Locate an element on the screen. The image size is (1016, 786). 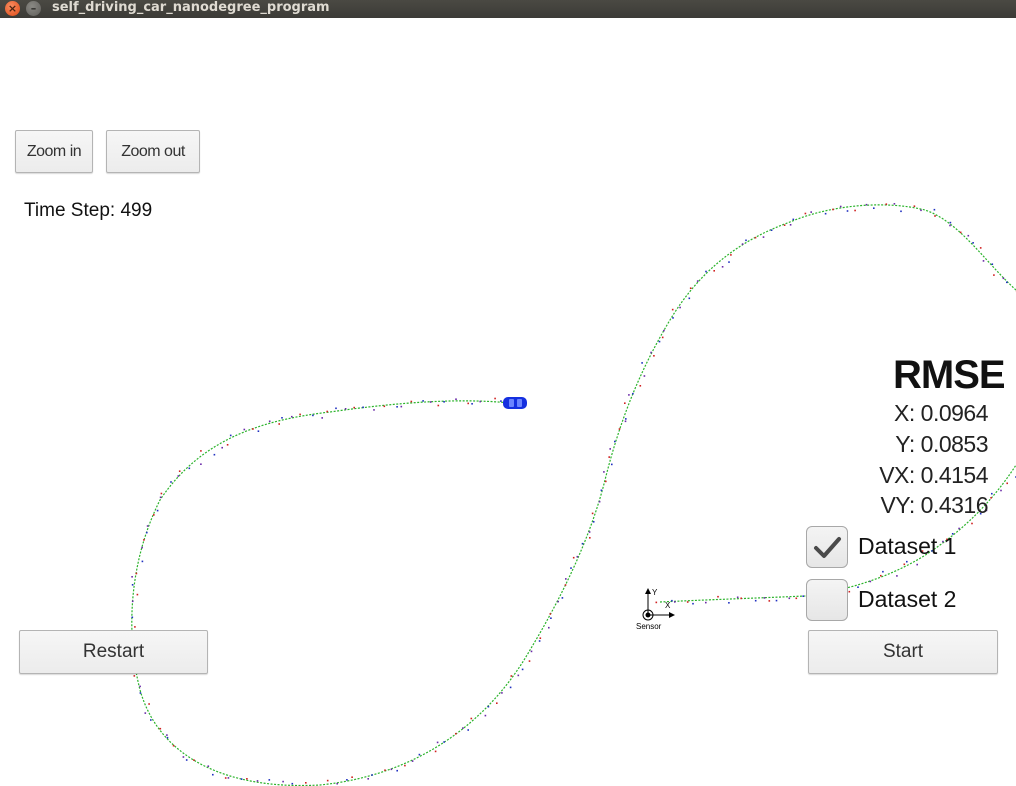
minimize-icon: – is located at coordinates (33, 8).